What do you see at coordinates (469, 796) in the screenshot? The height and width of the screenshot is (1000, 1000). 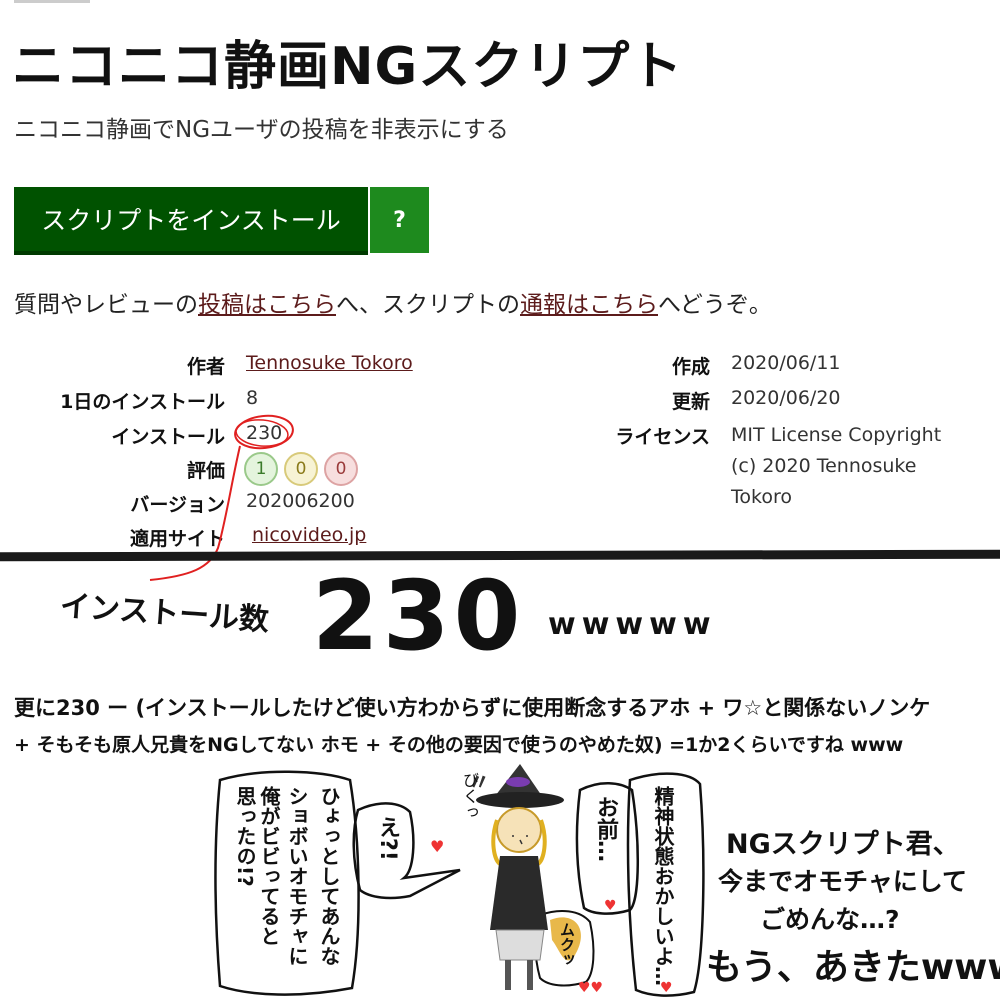 I see `sfx-bikuh: びくっ` at bounding box center [469, 796].